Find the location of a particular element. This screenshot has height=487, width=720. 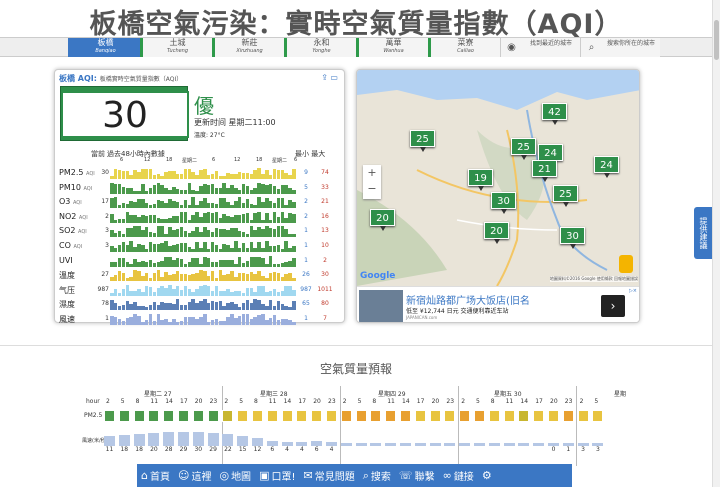

find-nearest-button: 找到最近的城市 is located at coordinates (551, 47).